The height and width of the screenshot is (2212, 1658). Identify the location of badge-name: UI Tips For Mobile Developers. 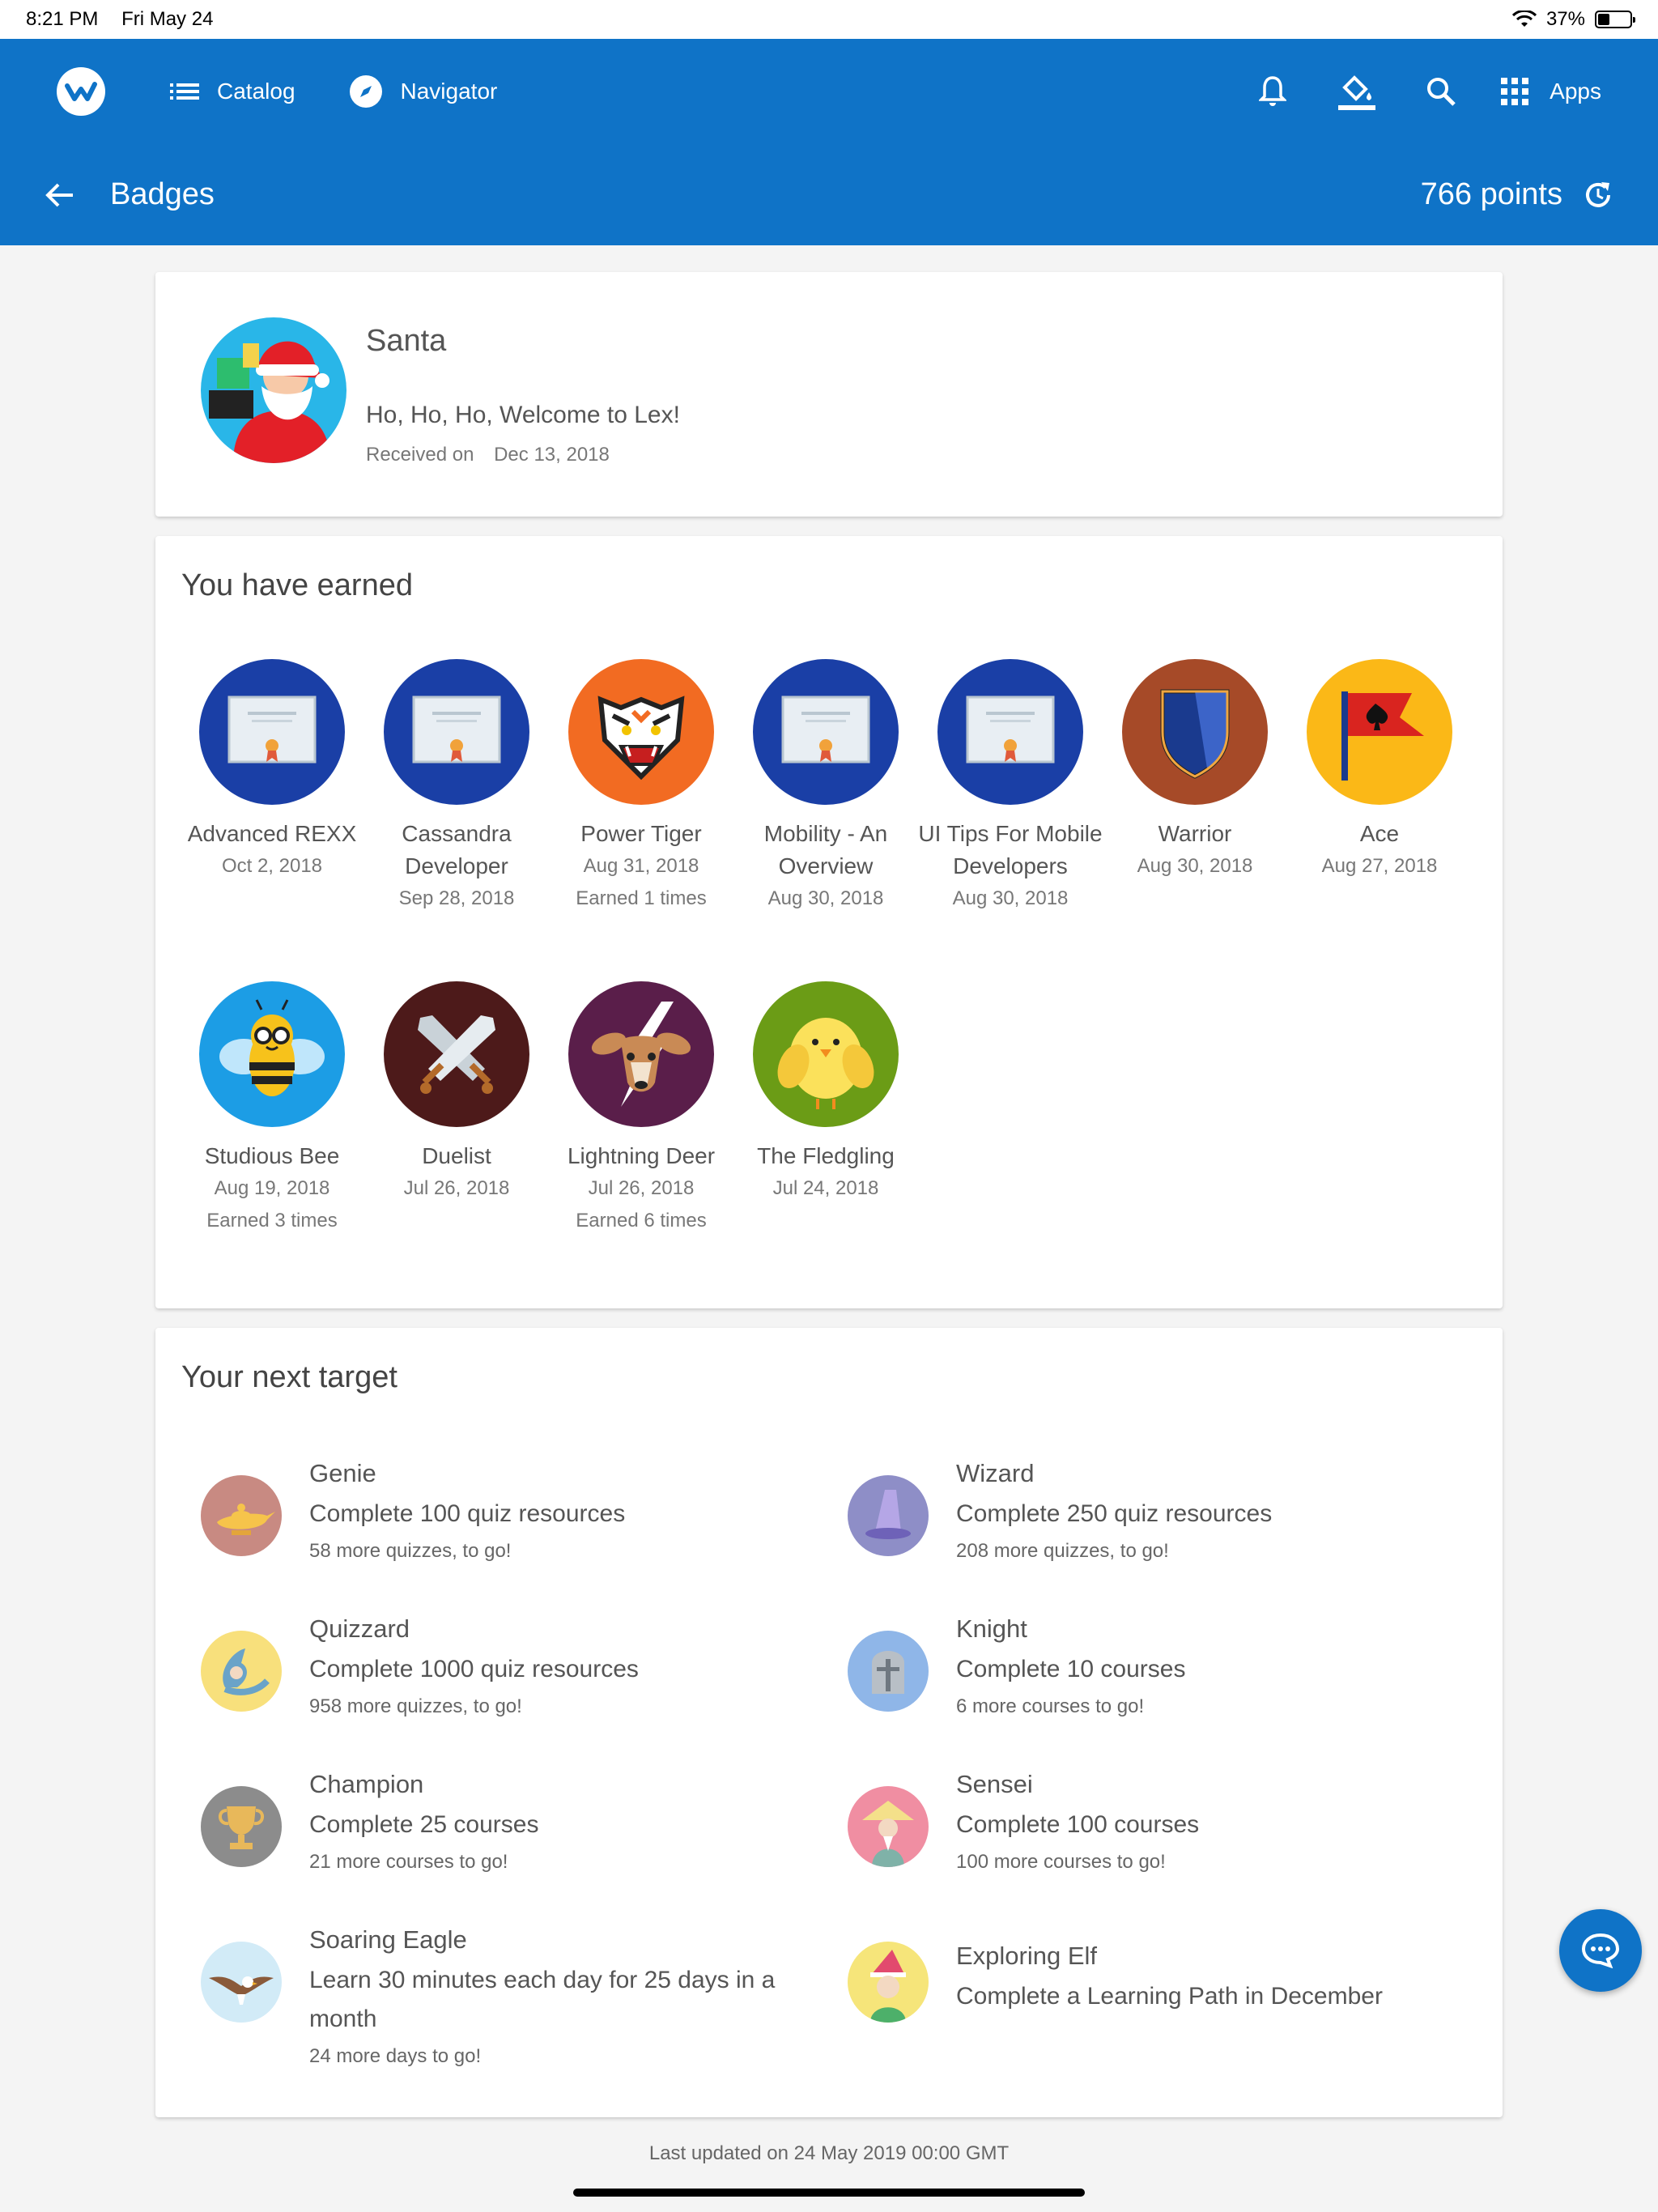
(1010, 850).